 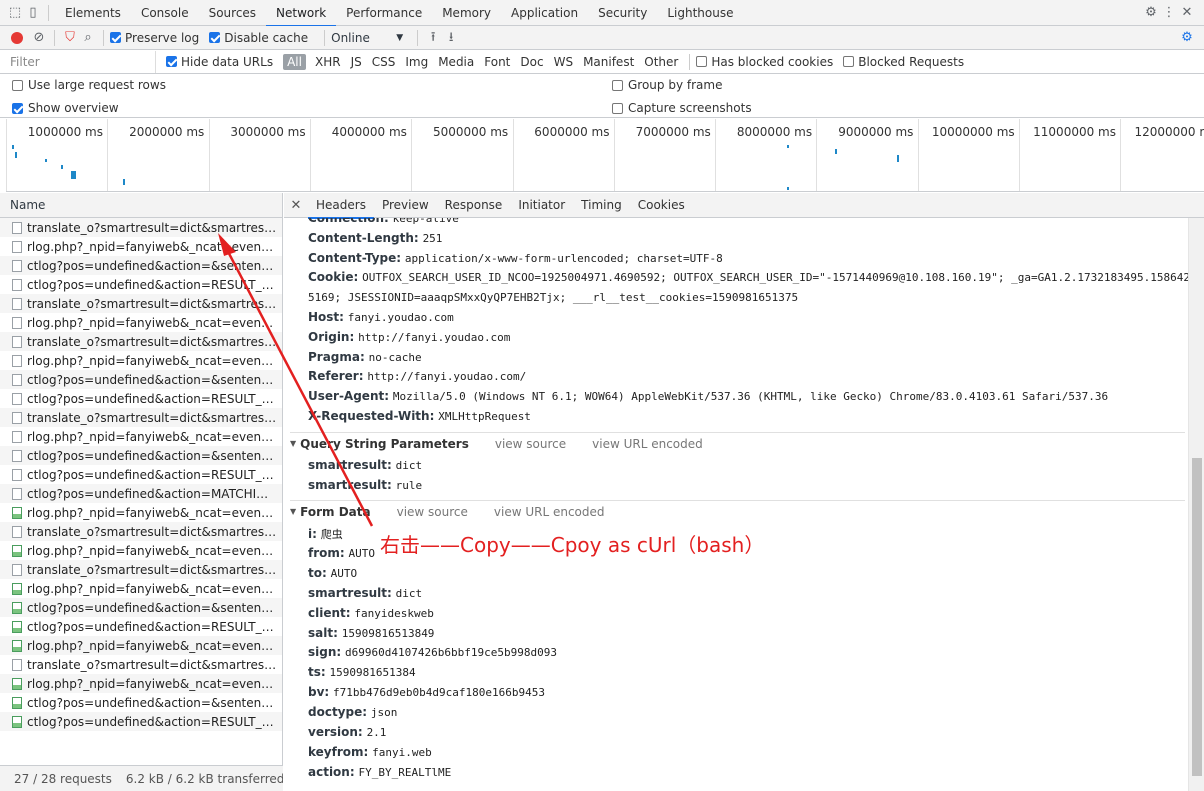 What do you see at coordinates (416, 62) in the screenshot?
I see `filter-type-img: Img` at bounding box center [416, 62].